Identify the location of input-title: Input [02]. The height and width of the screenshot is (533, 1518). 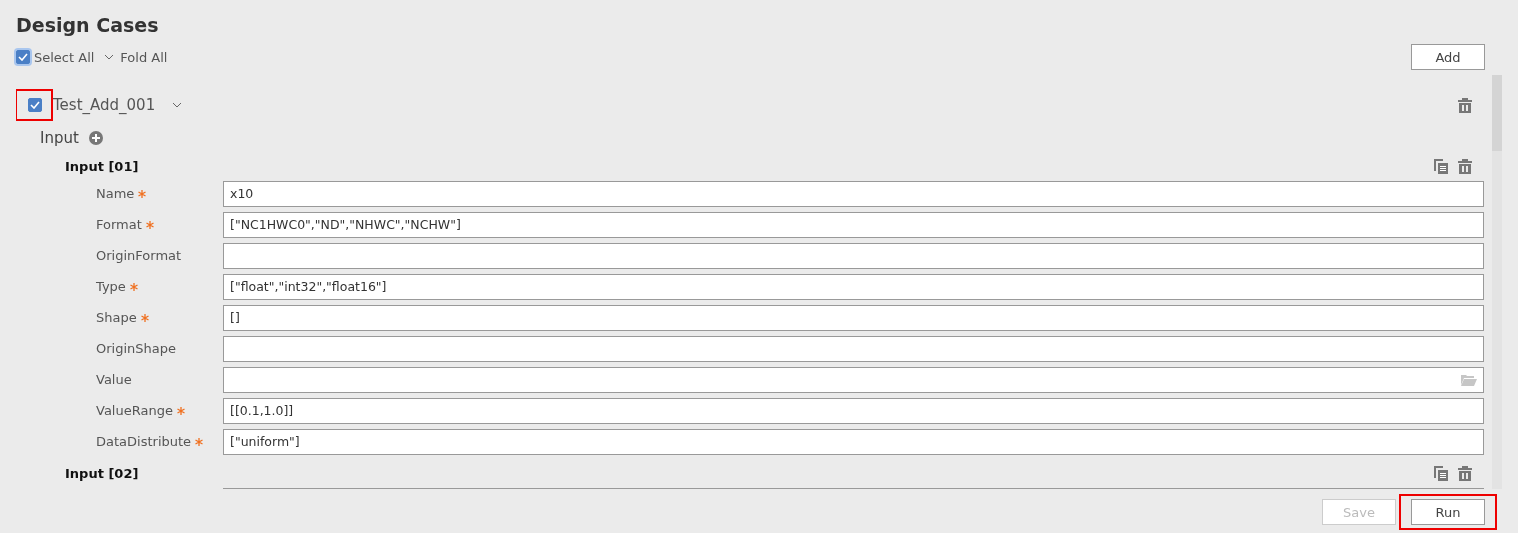
(102, 473).